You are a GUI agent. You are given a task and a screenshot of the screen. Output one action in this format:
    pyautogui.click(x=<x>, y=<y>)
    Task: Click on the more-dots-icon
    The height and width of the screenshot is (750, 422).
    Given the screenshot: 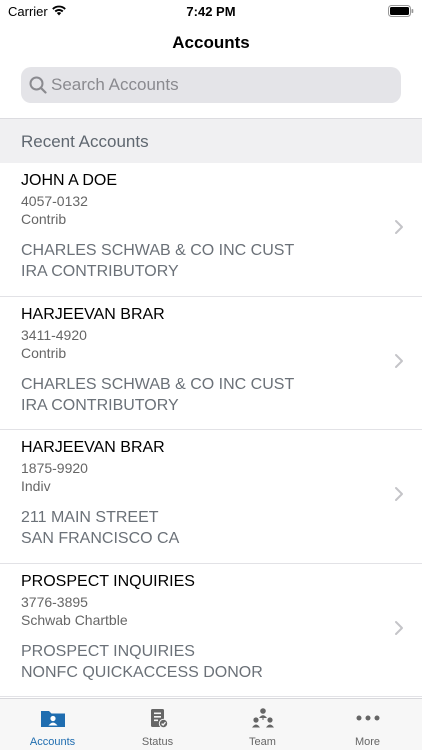 What is the action you would take?
    pyautogui.click(x=367, y=718)
    